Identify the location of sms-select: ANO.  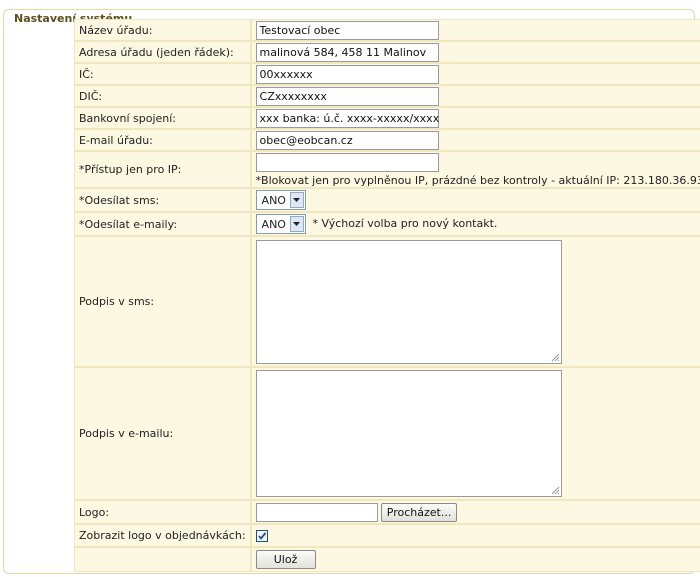
(280, 200).